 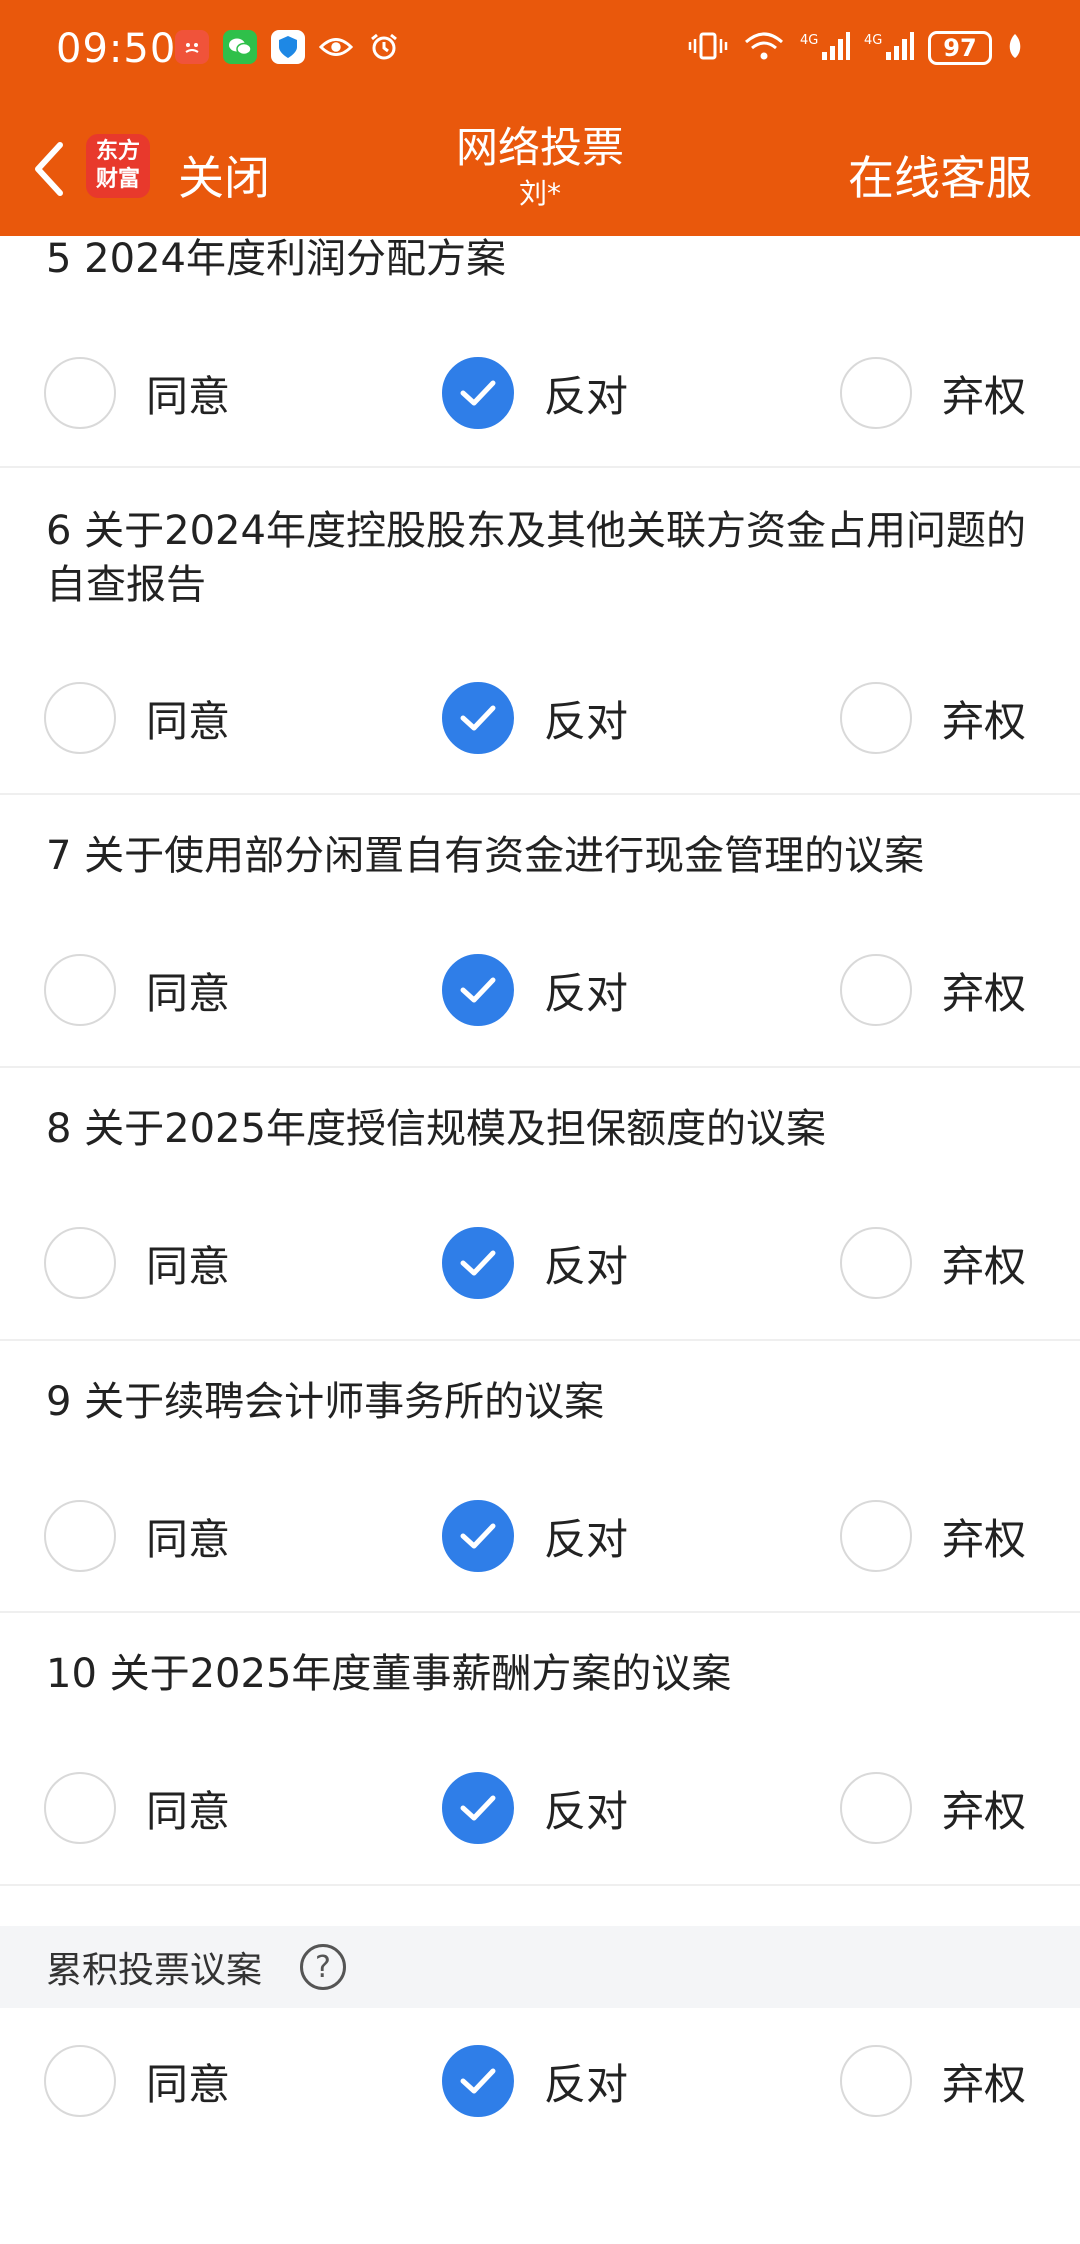 I want to click on proposal-item: 6 关于2024年度控股股东及其他关联方资金占用问题的自查报告 同意 反对 弃权, so click(x=540, y=631).